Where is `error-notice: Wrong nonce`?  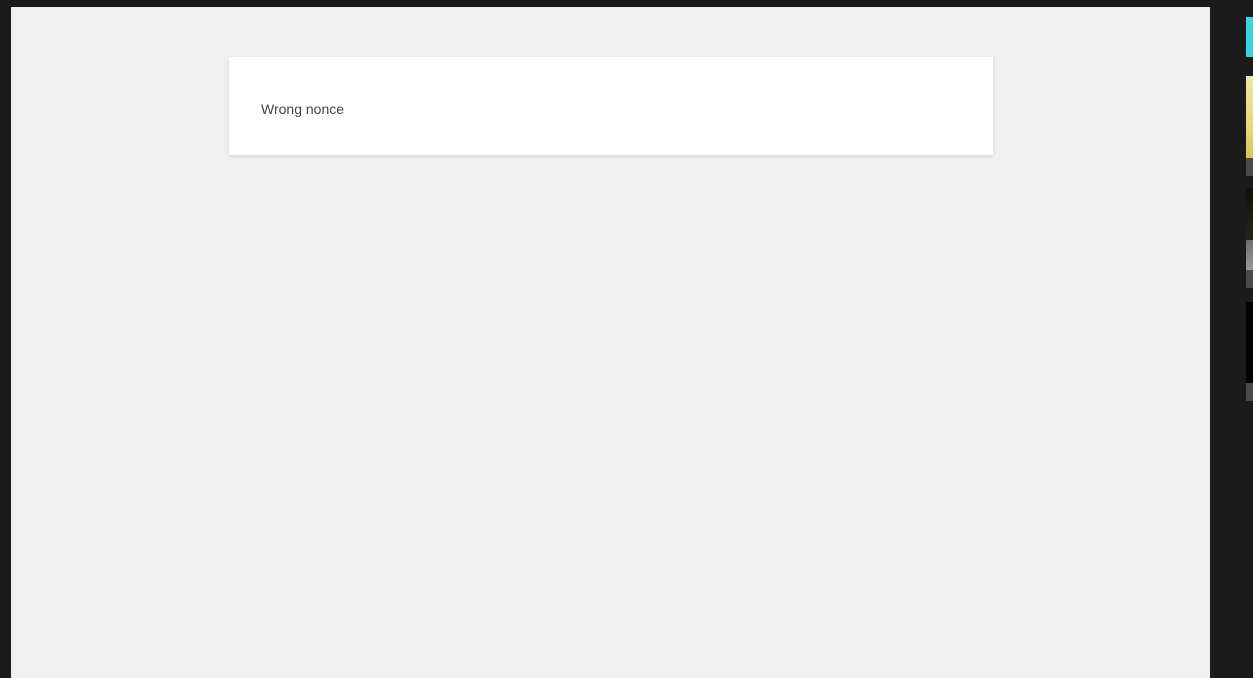
error-notice: Wrong nonce is located at coordinates (611, 106).